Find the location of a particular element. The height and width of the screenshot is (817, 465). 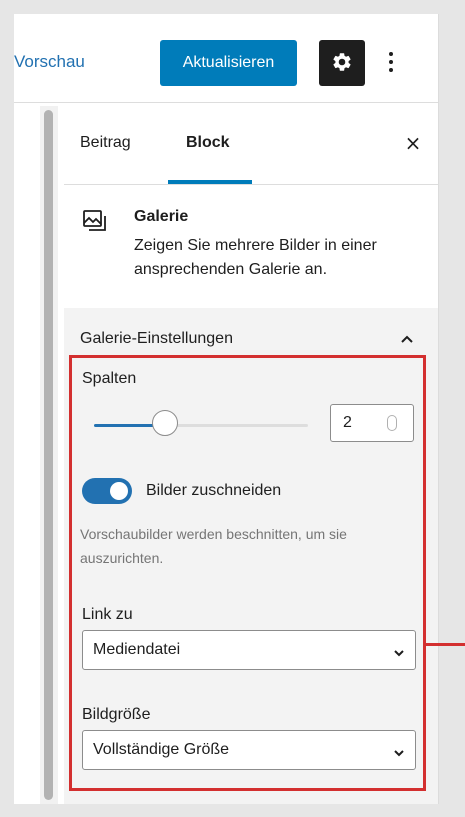

gallery-settings-panel-header: Galerie-Einstellungen is located at coordinates (251, 339).